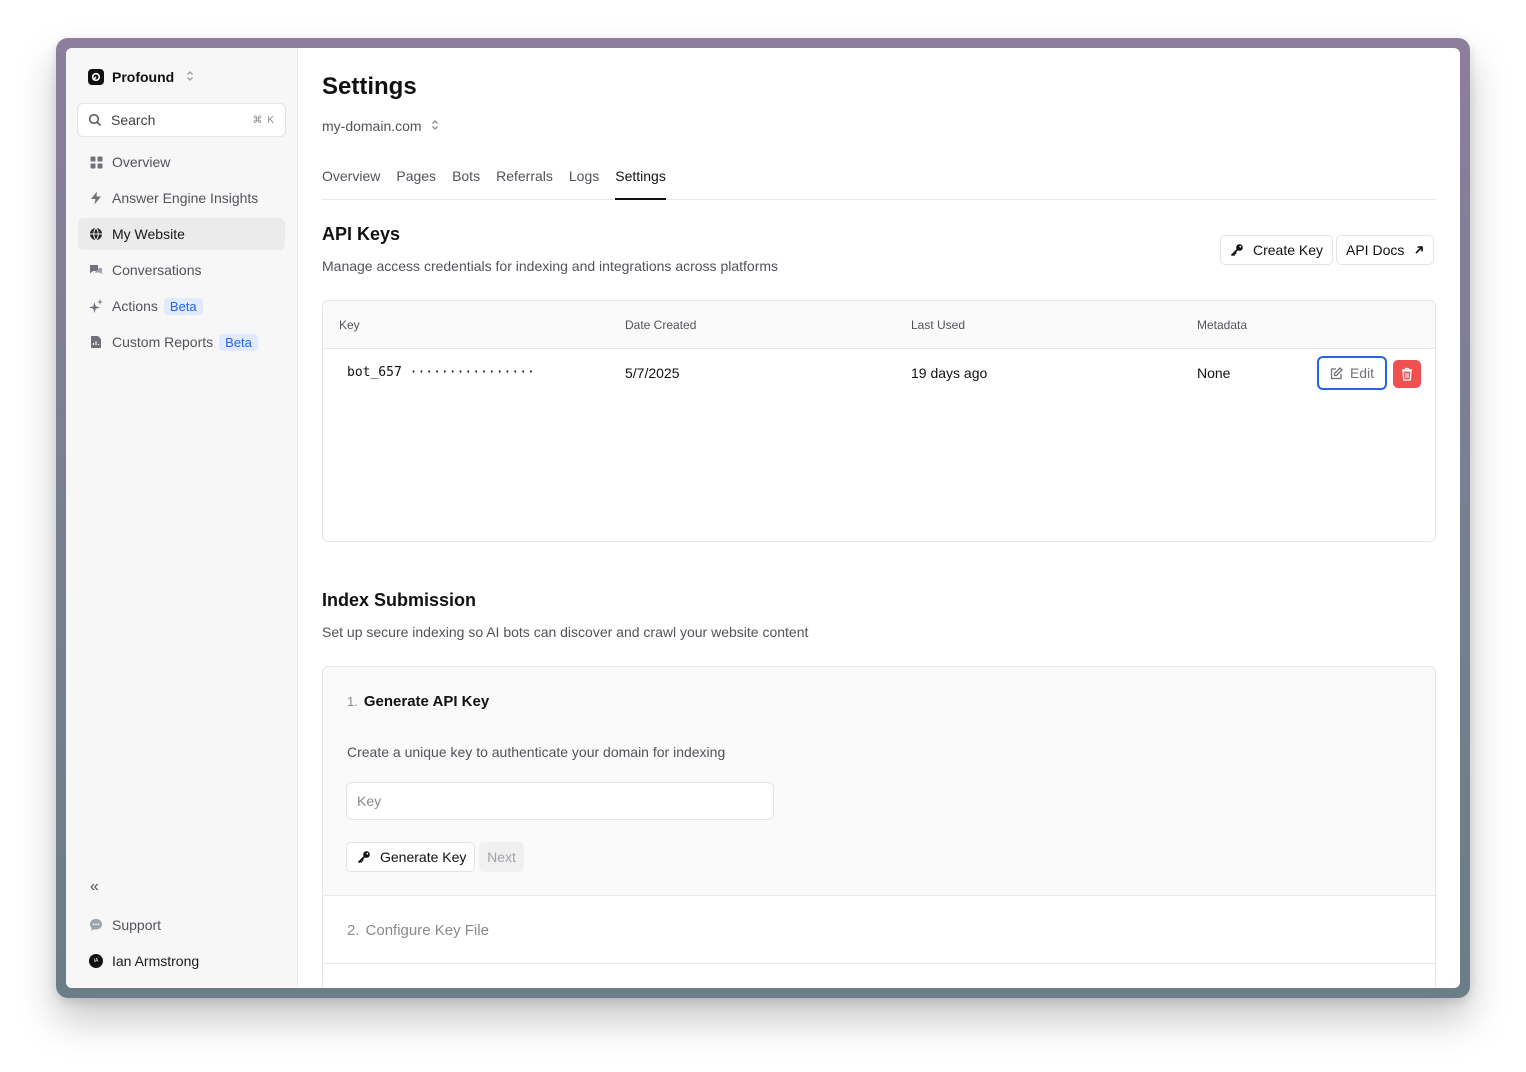 The width and height of the screenshot is (1526, 1072). What do you see at coordinates (361, 234) in the screenshot?
I see `api-keys-title: API Keys` at bounding box center [361, 234].